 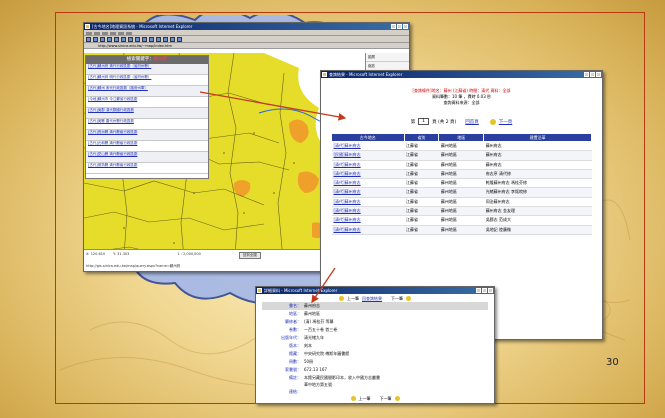 I want to click on panel-row: [古代]吳縣 唐代州縣行政區劃, so click(x=147, y=124).